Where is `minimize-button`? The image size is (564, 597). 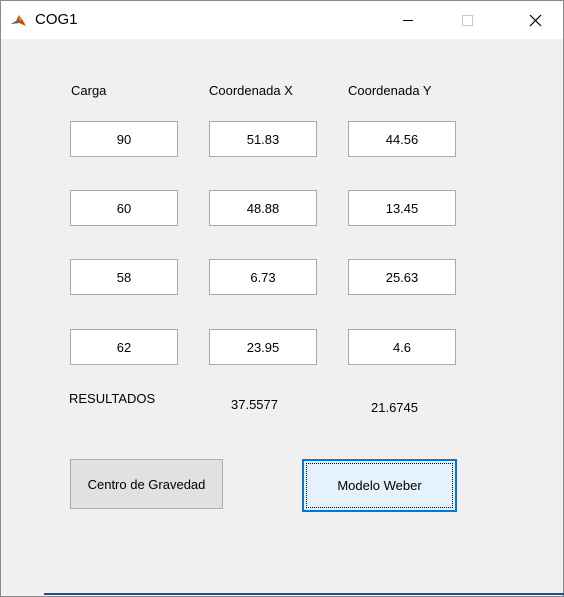 minimize-button is located at coordinates (408, 20).